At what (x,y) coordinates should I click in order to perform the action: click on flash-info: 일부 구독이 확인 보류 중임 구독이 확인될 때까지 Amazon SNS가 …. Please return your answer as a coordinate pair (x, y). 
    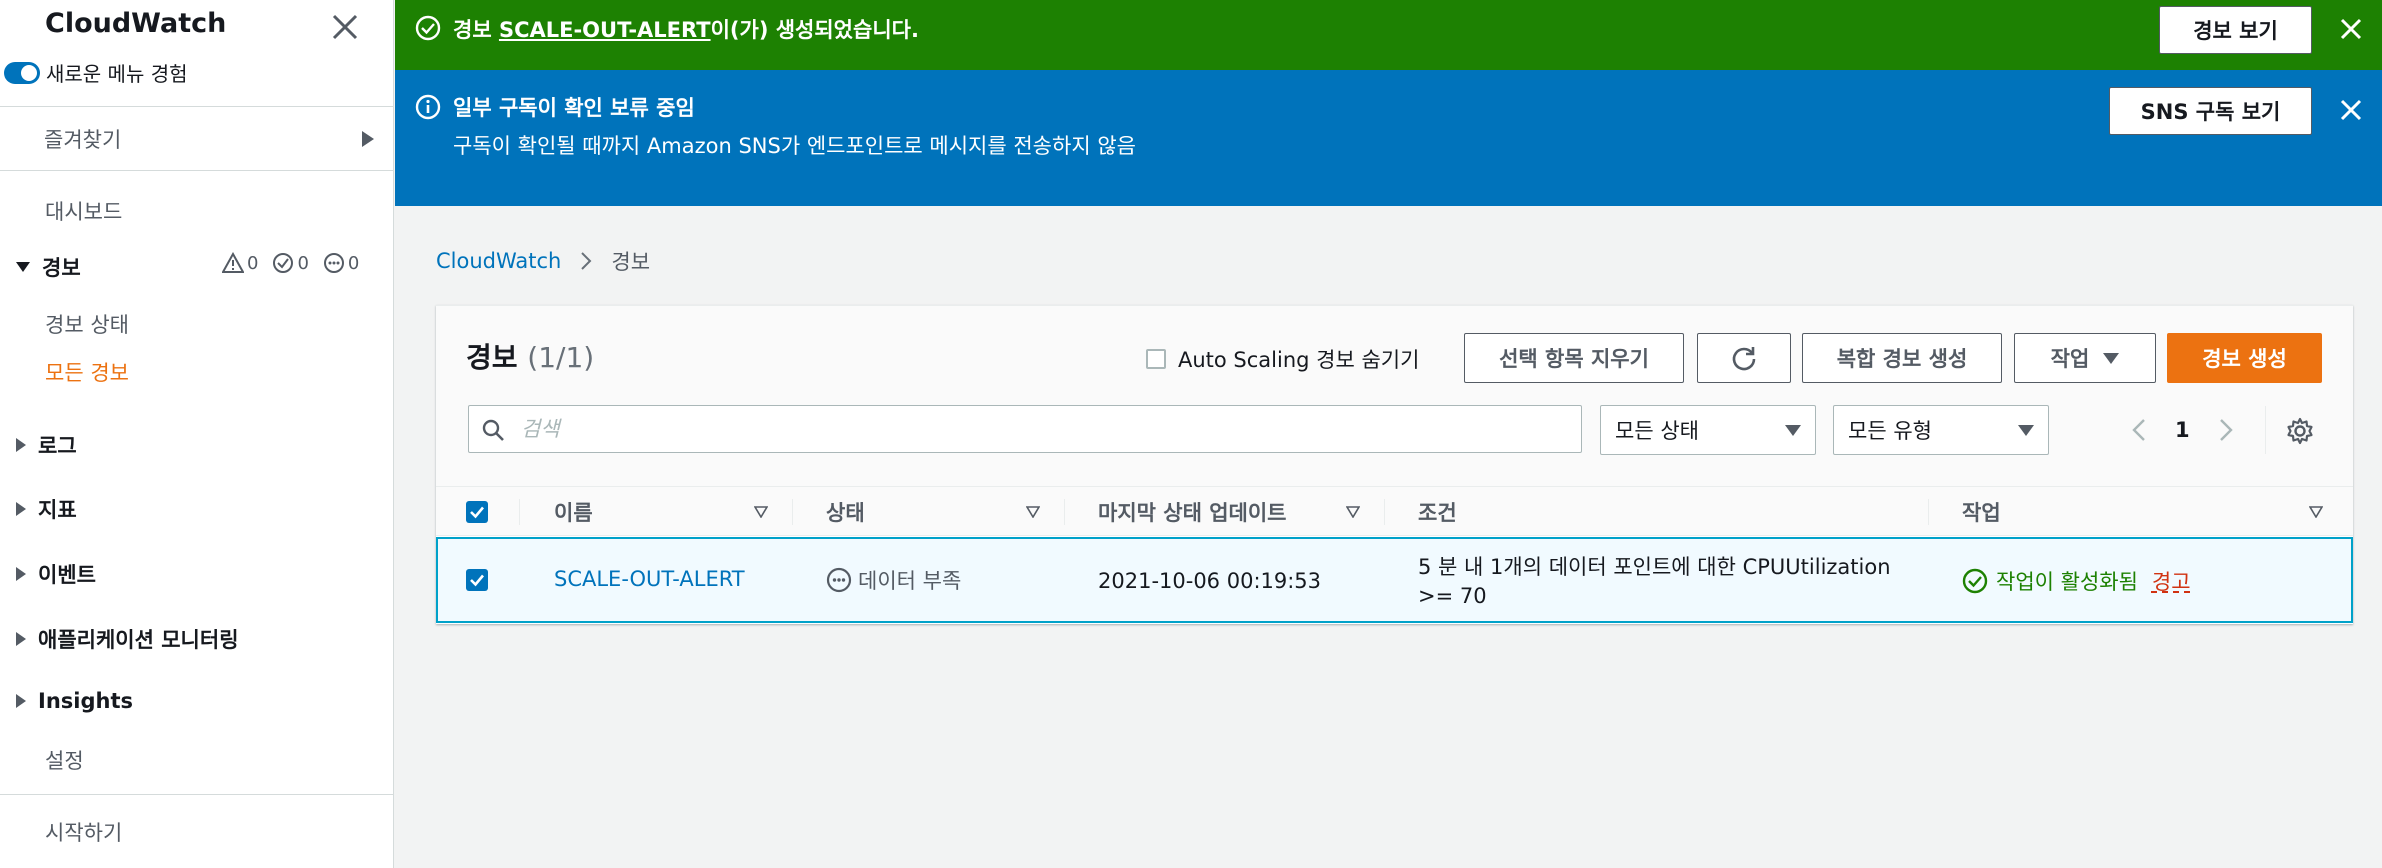
    Looking at the image, I should click on (1388, 138).